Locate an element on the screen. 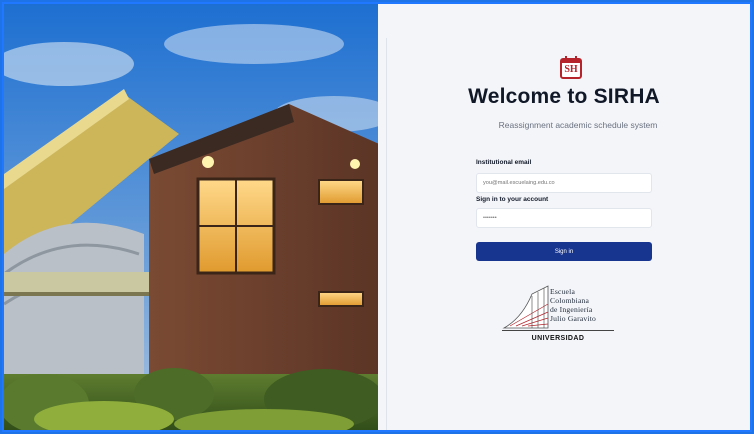  calendar-icon: SH is located at coordinates (571, 67).